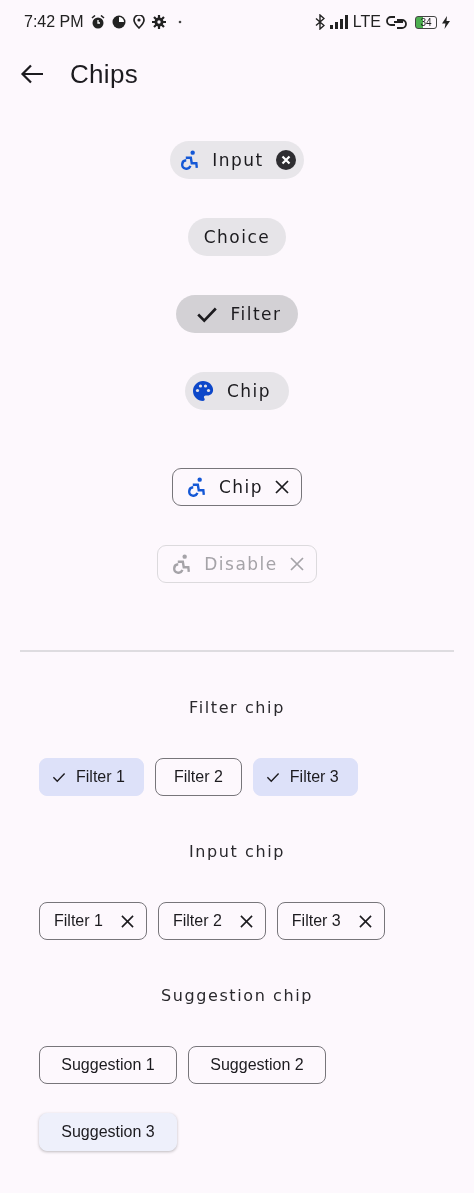 The image size is (474, 1193). Describe the element at coordinates (108, 1132) in the screenshot. I see `suggestion-chip: Suggestion 3` at that location.